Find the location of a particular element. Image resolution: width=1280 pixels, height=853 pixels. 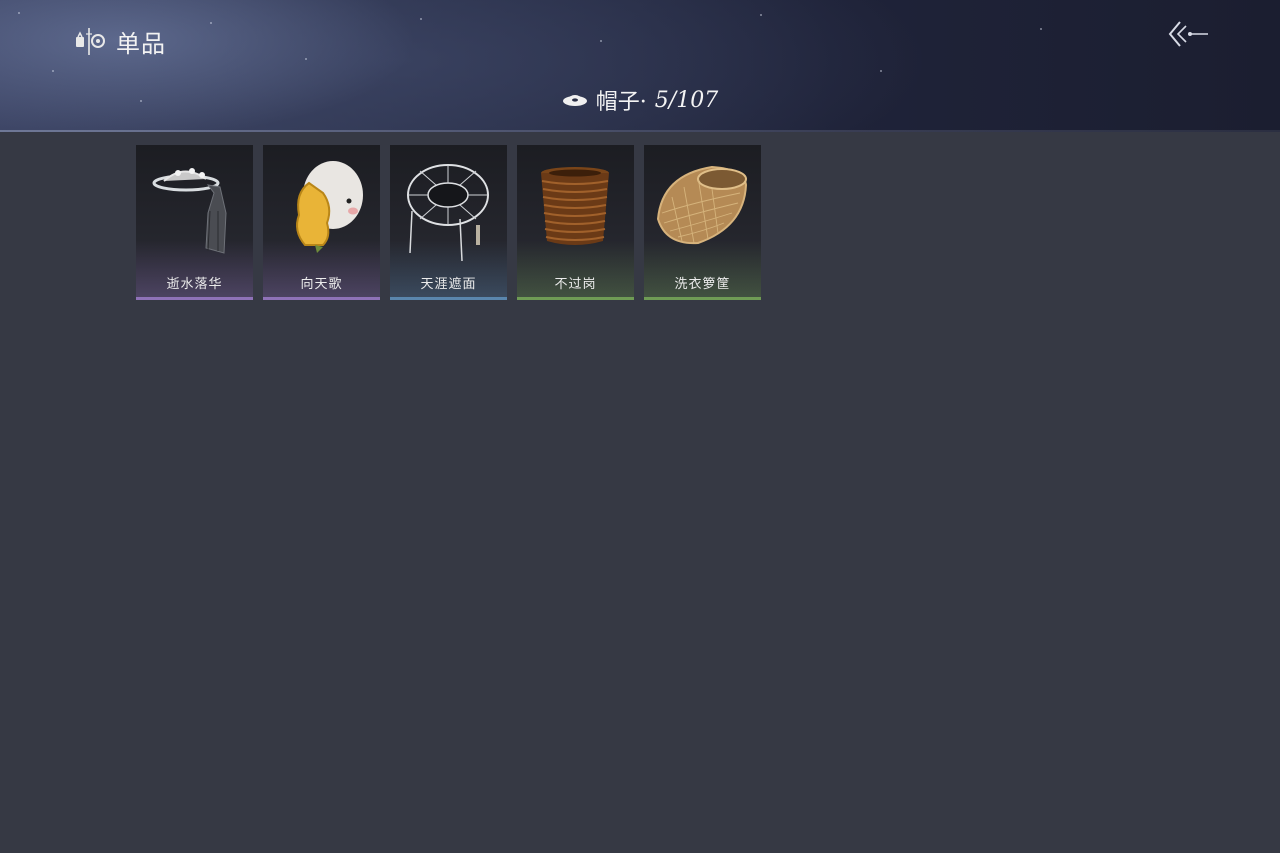

wicker-basket-hat-icon is located at coordinates (702, 205).